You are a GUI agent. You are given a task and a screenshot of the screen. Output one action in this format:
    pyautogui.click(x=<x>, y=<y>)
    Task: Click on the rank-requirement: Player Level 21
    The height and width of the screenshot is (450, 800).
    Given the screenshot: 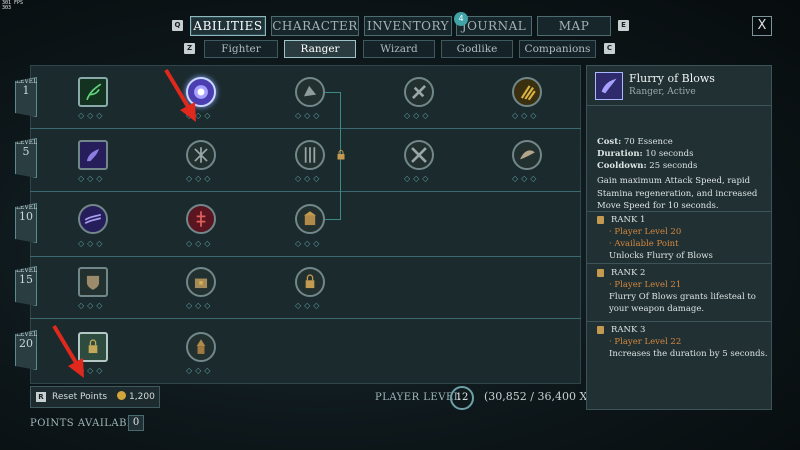 What is the action you would take?
    pyautogui.click(x=648, y=285)
    